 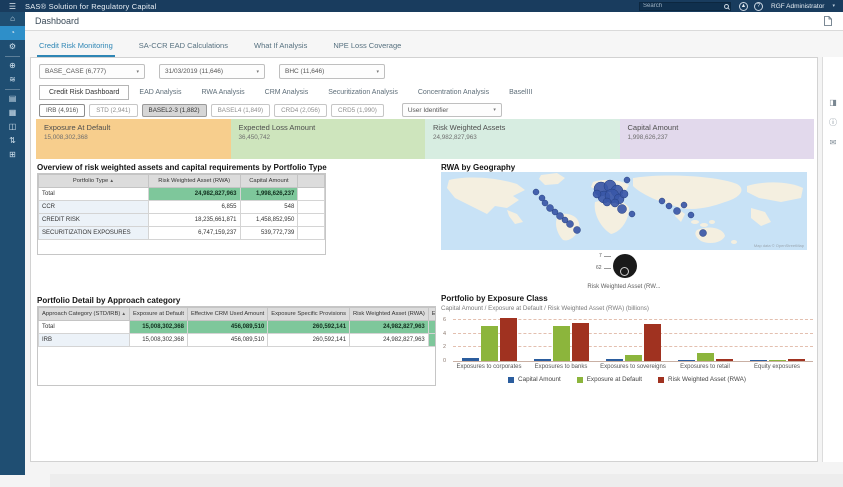 What do you see at coordinates (682, 6) in the screenshot?
I see `search-input` at bounding box center [682, 6].